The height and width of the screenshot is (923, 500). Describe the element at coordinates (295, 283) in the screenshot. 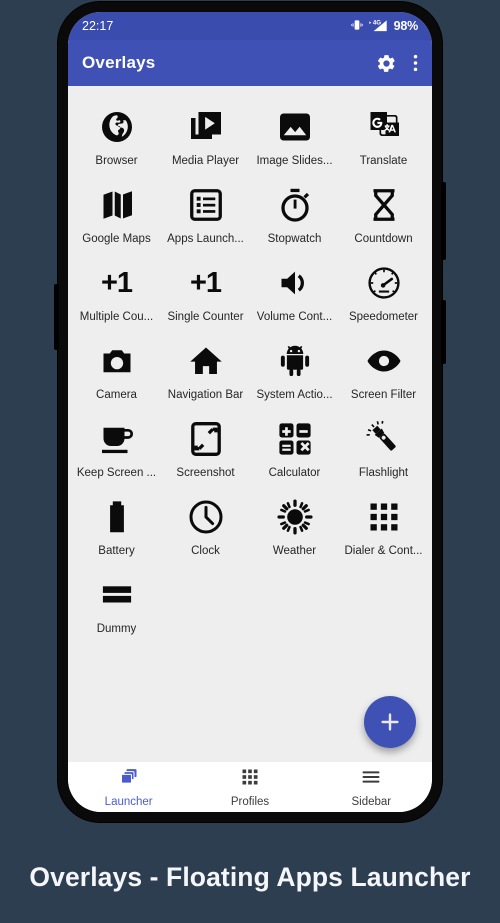

I see `volume-icon` at that location.